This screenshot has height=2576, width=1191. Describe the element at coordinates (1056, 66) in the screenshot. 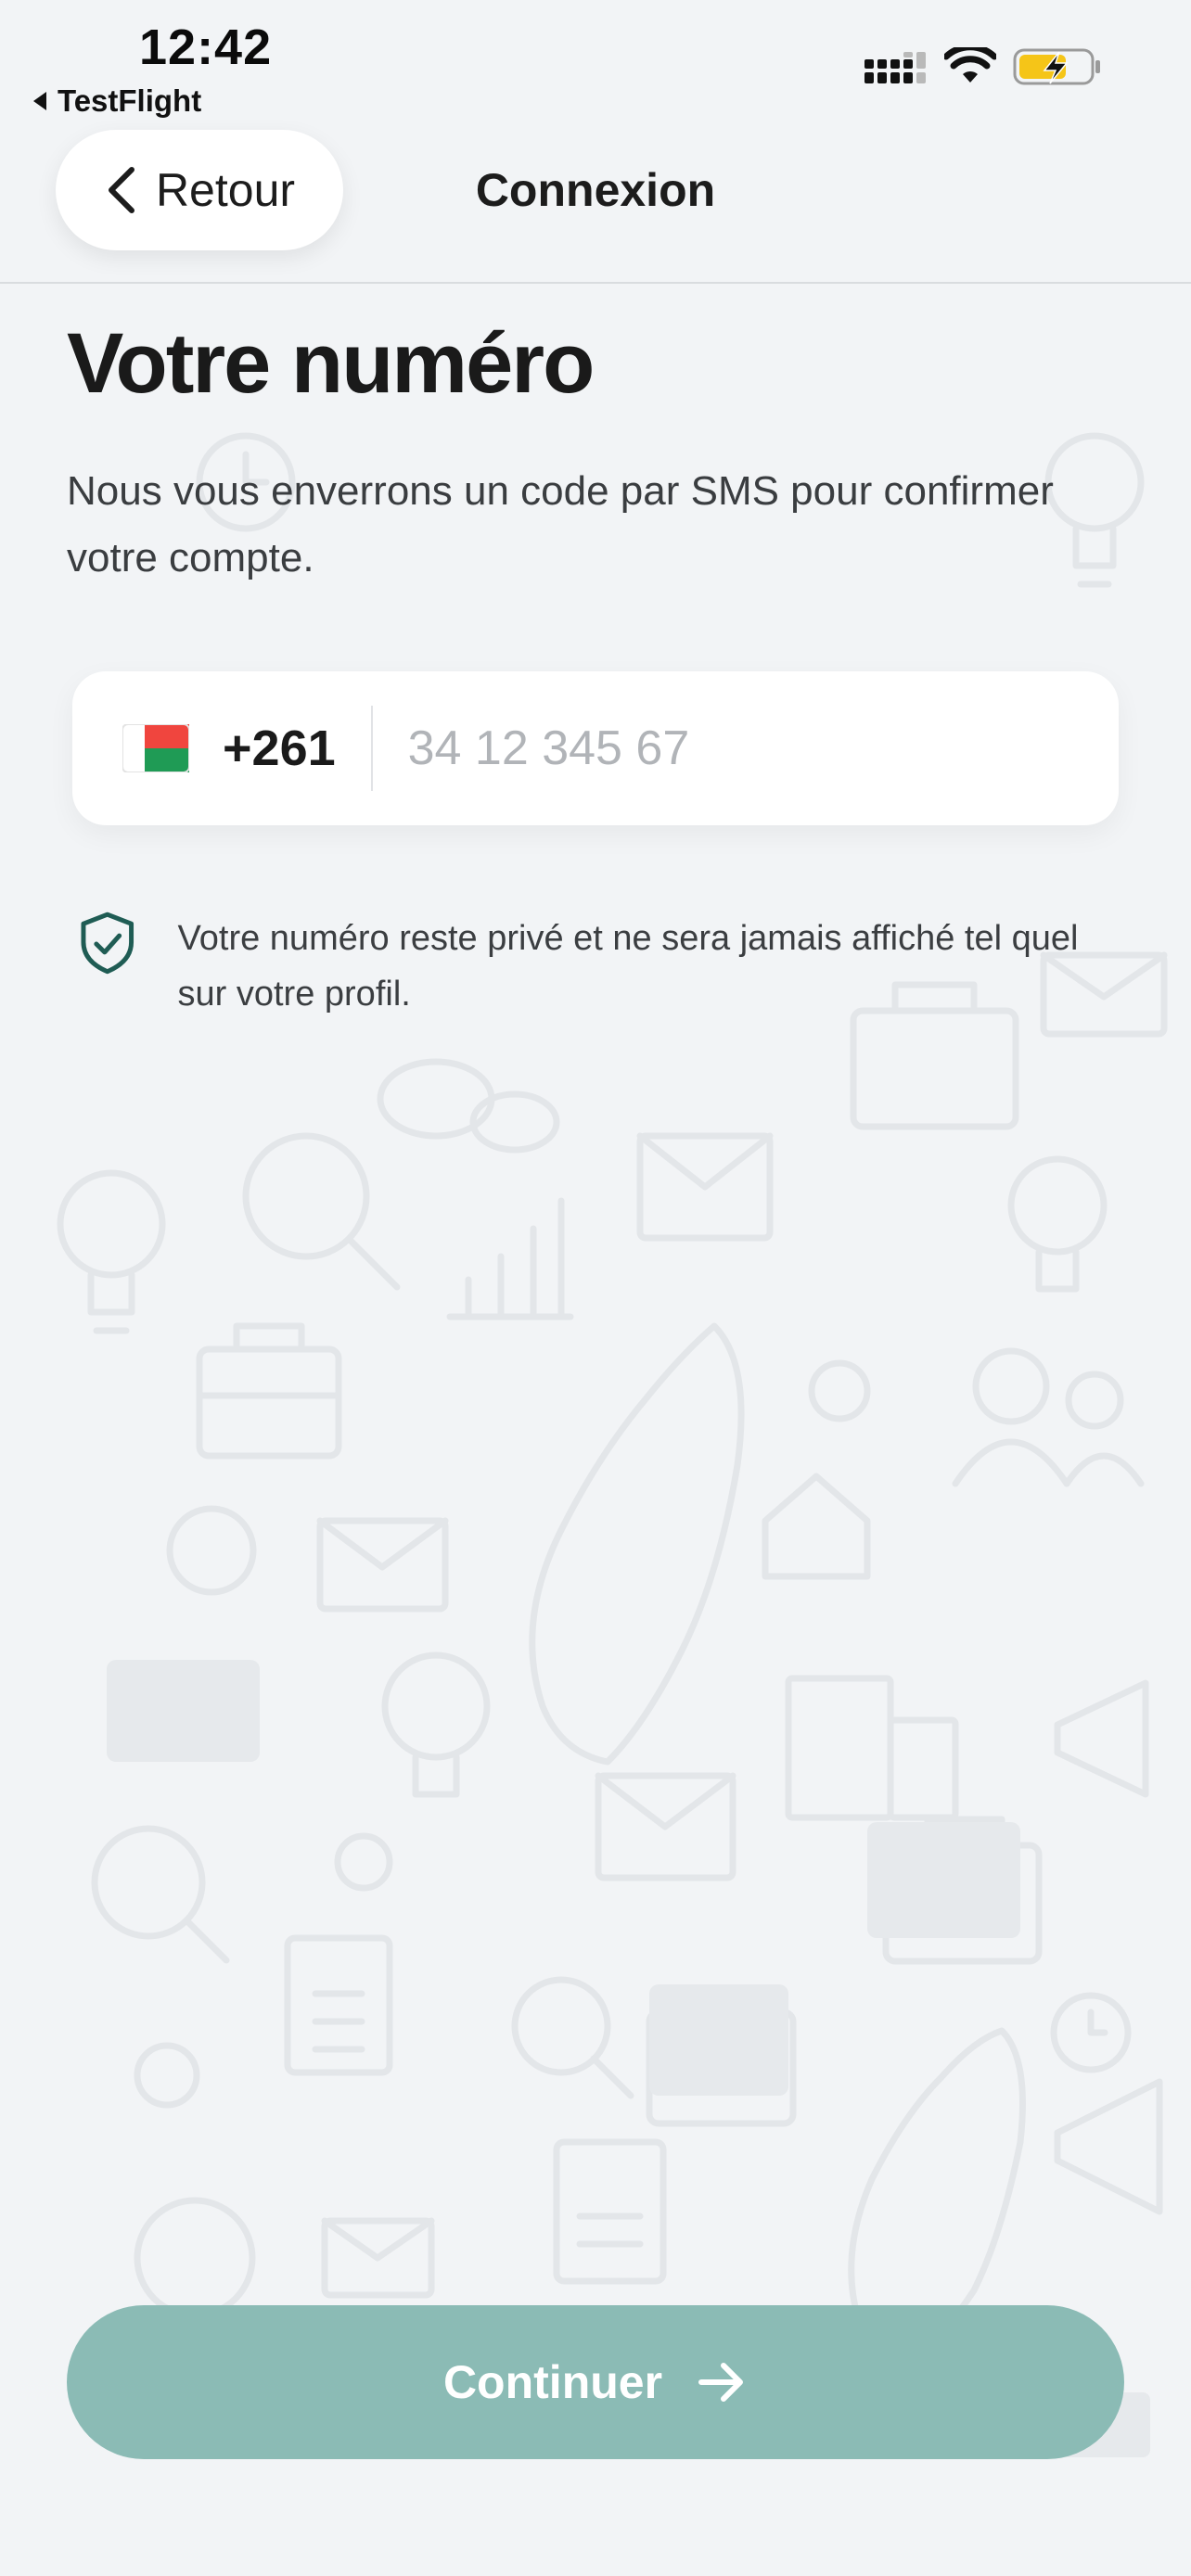

I see `battery-charging-icon` at that location.